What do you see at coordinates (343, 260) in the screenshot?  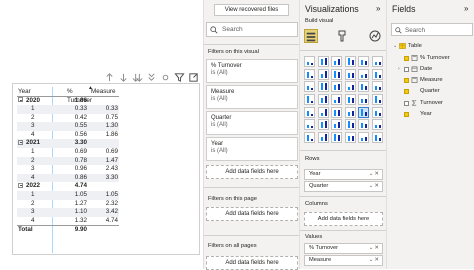 I see `values-field-measure: Measure ⌄✕` at bounding box center [343, 260].